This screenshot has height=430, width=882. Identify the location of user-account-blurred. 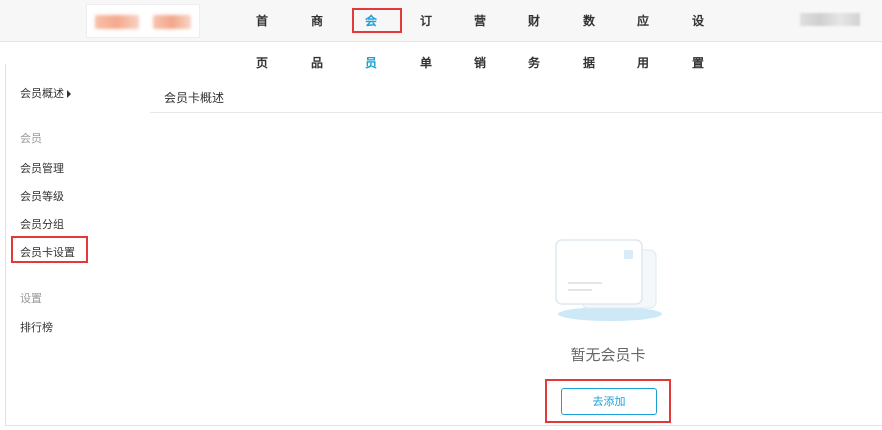
(830, 19).